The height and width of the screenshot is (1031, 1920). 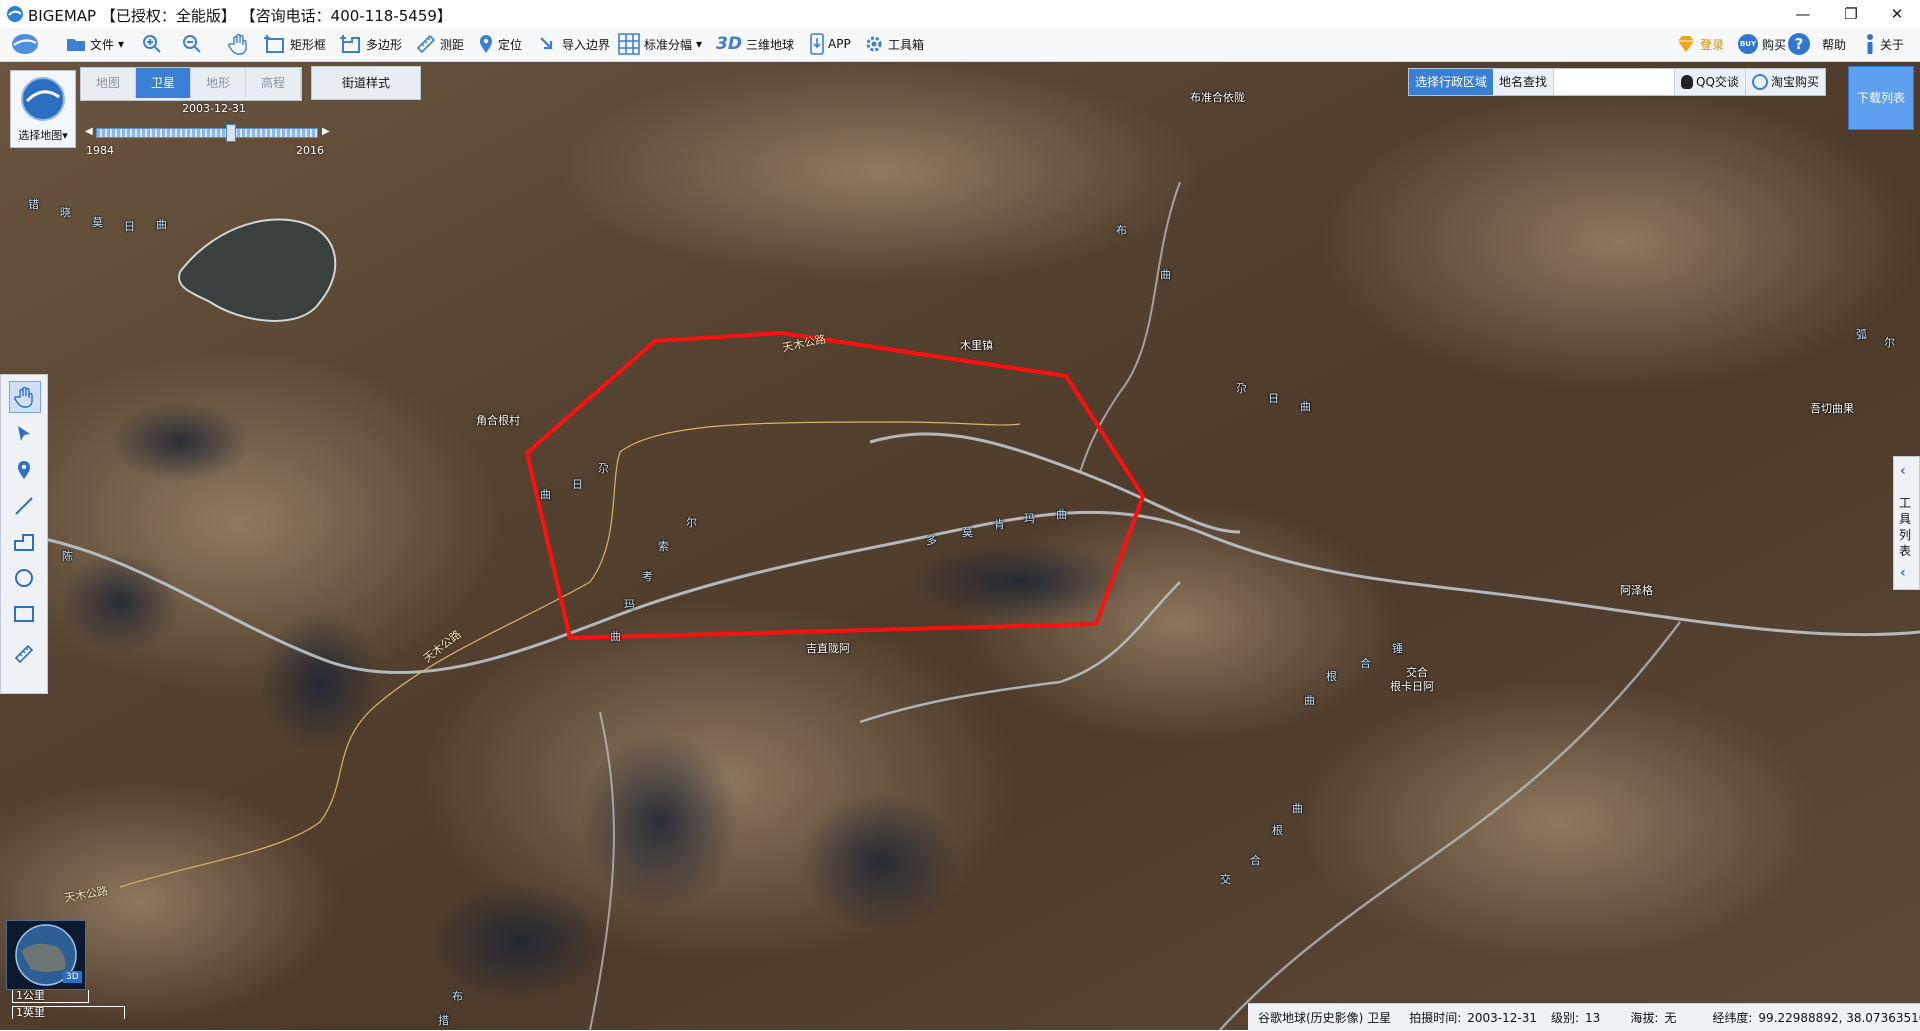 What do you see at coordinates (62, 16) in the screenshot?
I see `app-name: BIGEMAP` at bounding box center [62, 16].